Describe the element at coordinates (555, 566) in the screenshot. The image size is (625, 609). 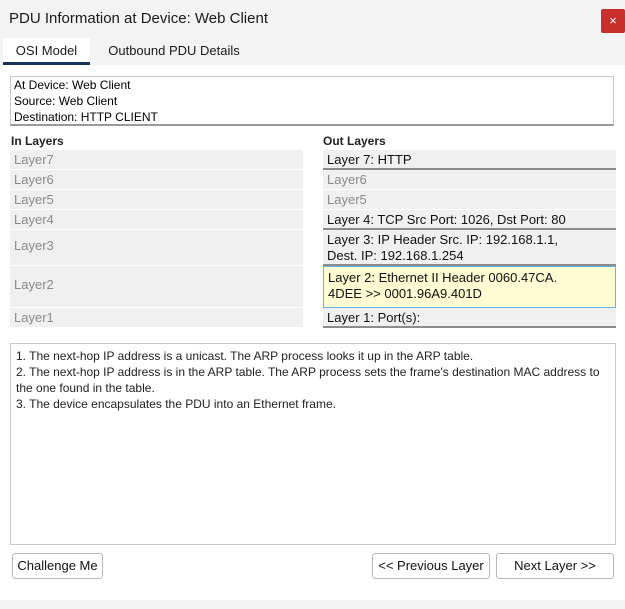
I see `next-layer-button: Next Layer >>` at that location.